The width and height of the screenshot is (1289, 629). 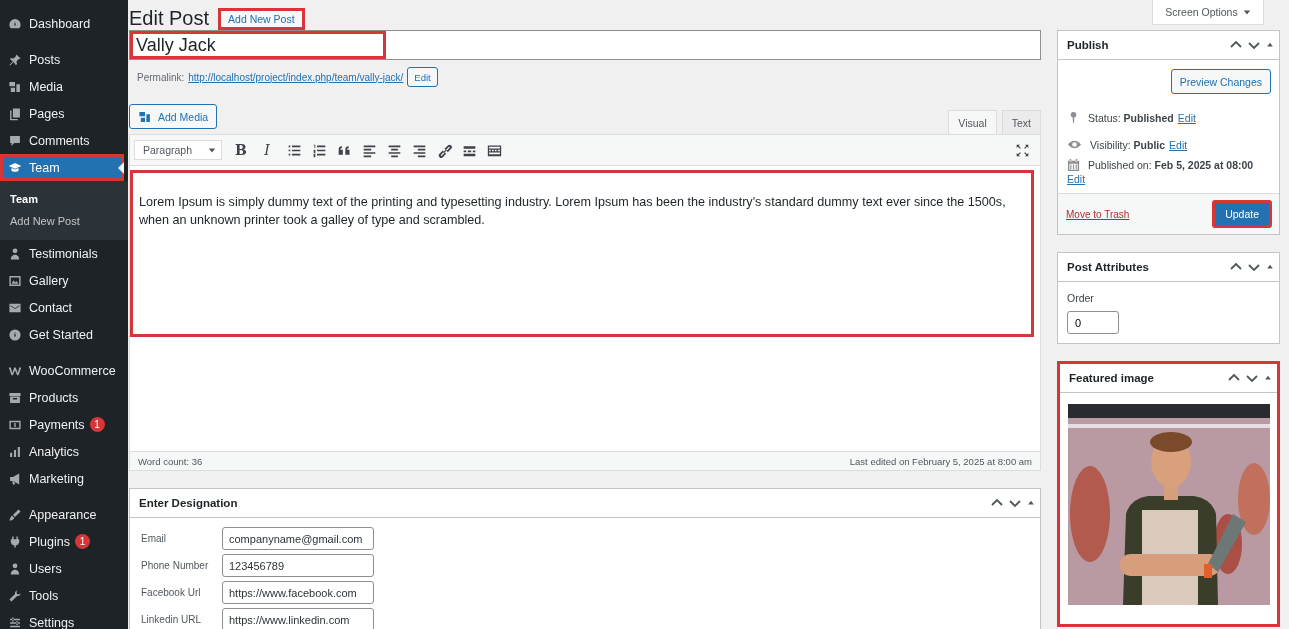 I want to click on panel-title: Publish, so click(x=1088, y=45).